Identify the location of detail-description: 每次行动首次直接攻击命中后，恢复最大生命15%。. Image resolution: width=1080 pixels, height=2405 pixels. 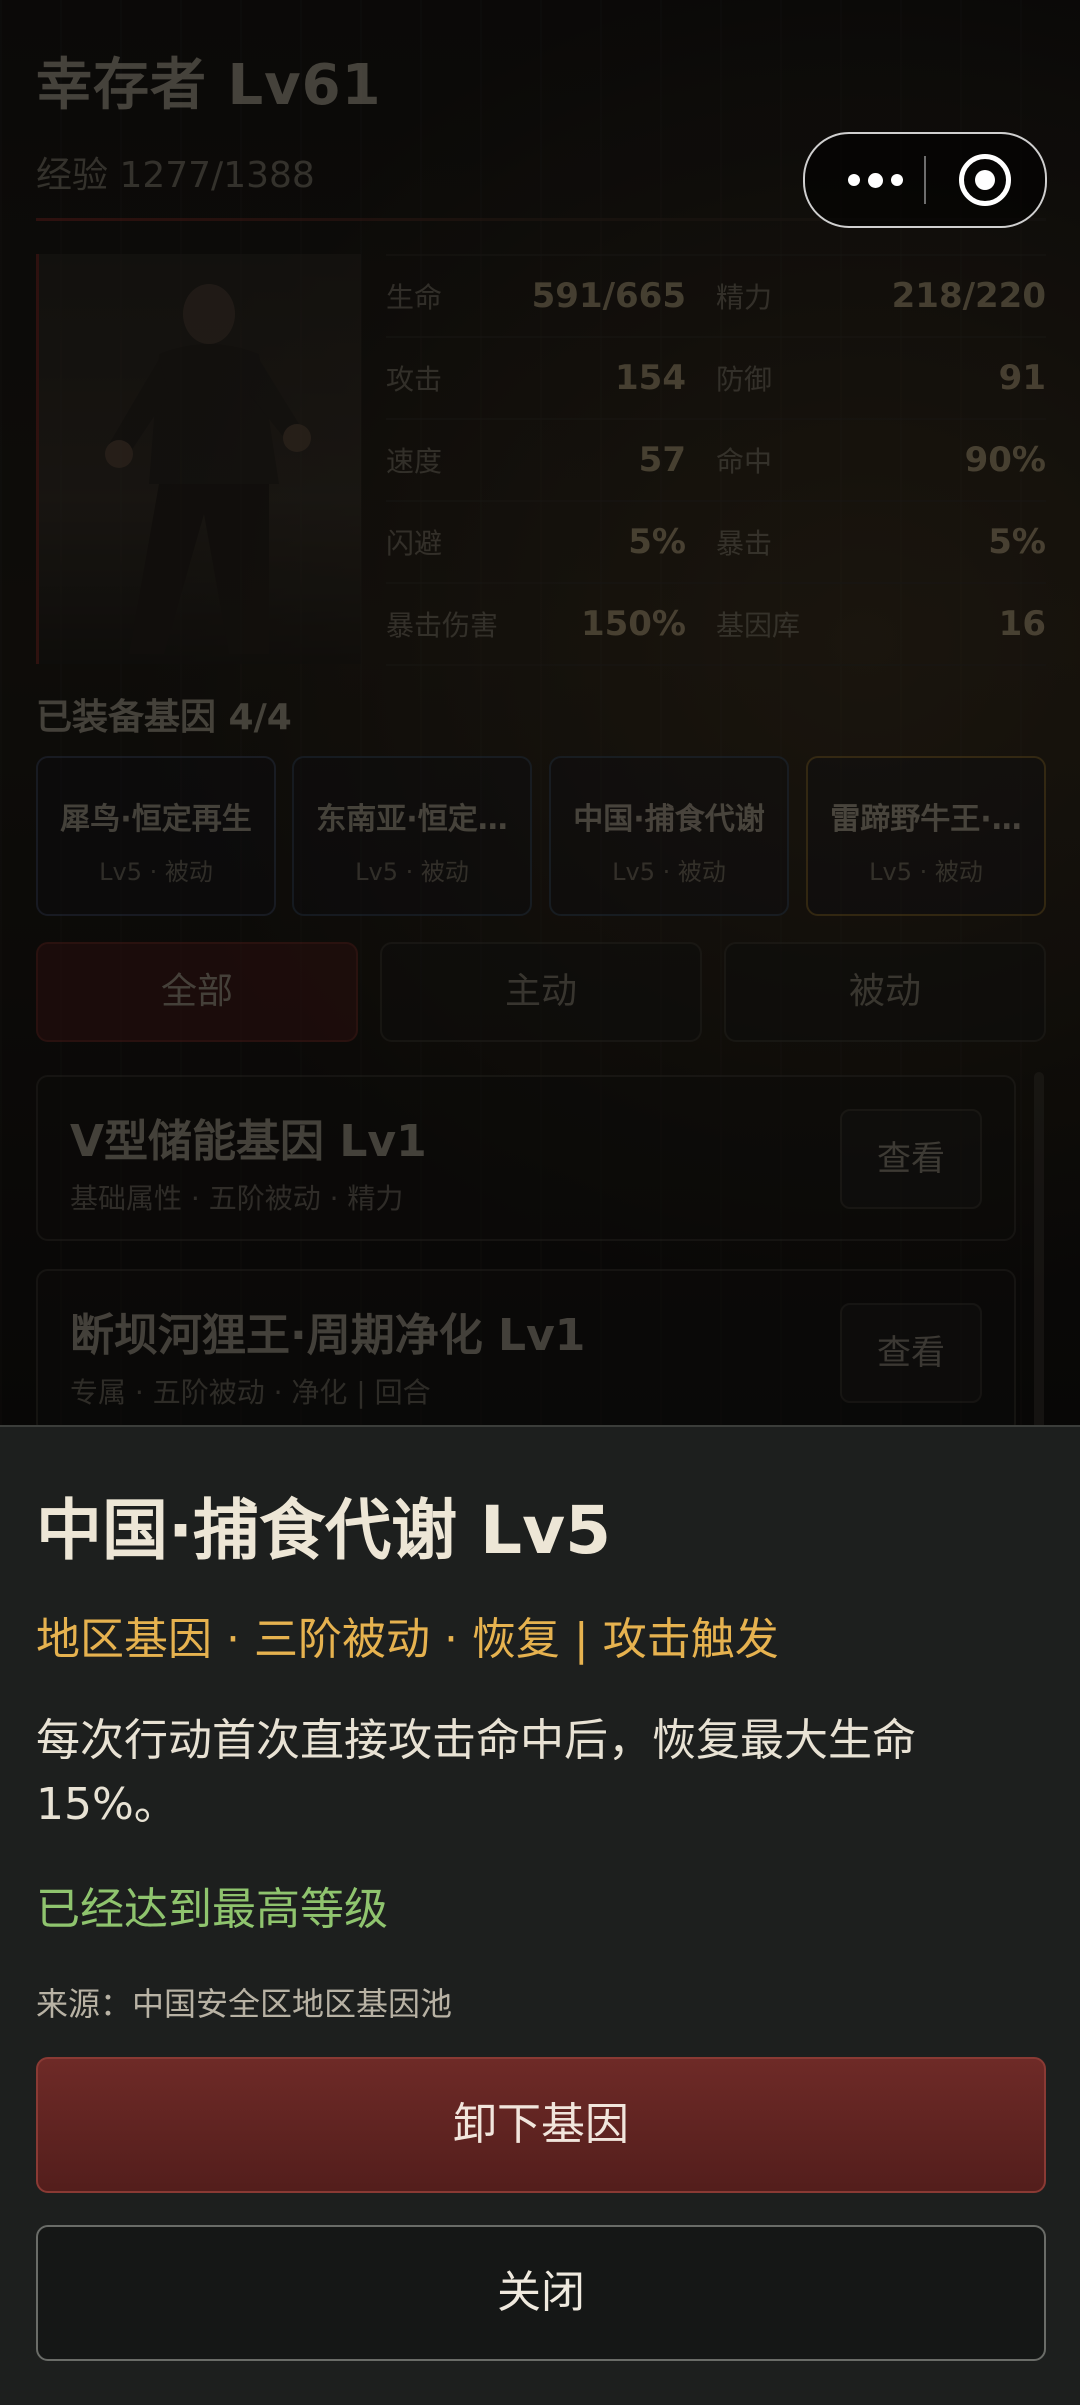
(476, 1772).